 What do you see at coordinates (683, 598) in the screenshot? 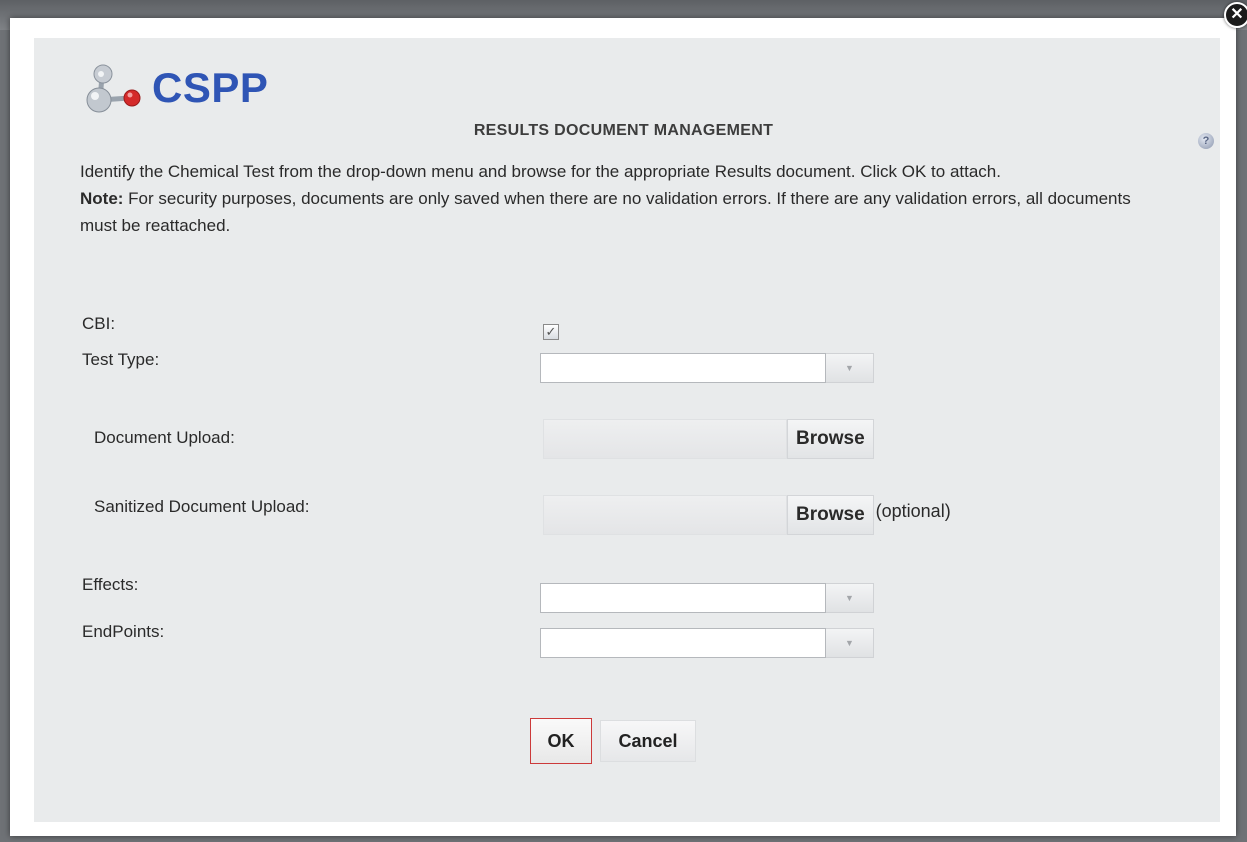
I see `effects-value` at bounding box center [683, 598].